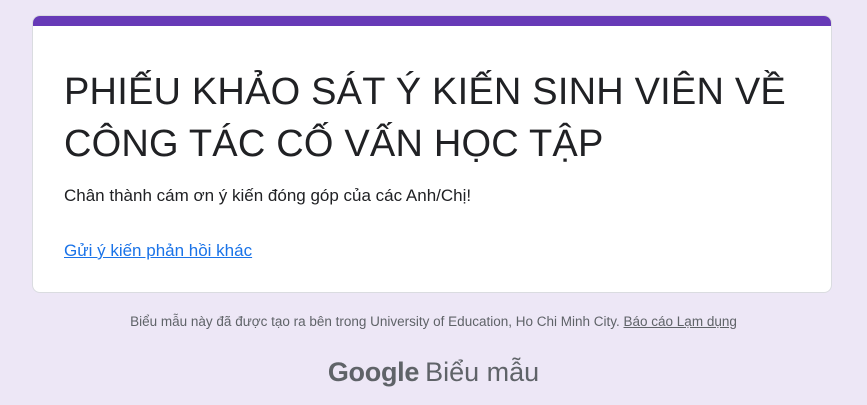 This screenshot has width=867, height=405. Describe the element at coordinates (373, 372) in the screenshot. I see `google-logo-text: Google` at that location.